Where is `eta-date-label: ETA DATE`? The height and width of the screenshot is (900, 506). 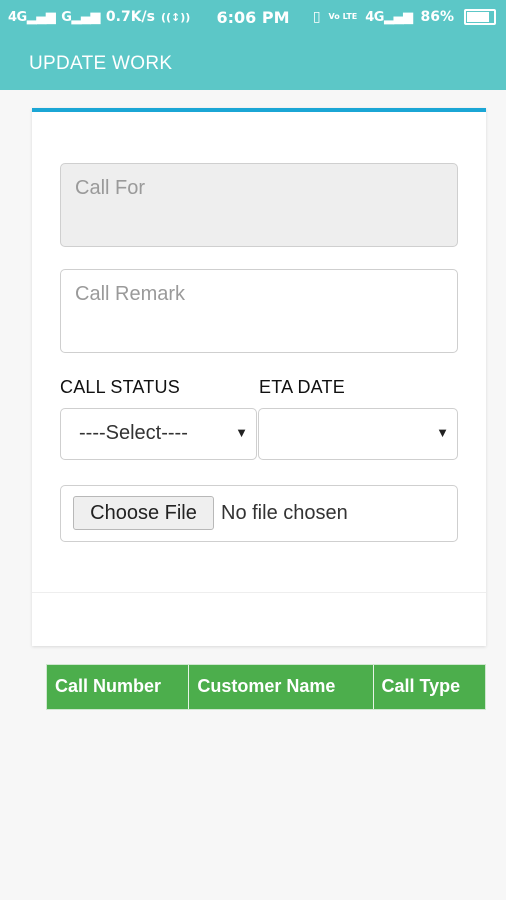
eta-date-label: ETA DATE is located at coordinates (302, 387).